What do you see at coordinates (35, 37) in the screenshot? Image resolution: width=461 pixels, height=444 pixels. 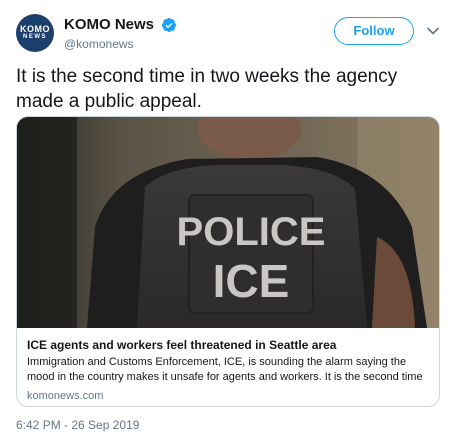 I see `avatar-logo-subtext: NEWS` at bounding box center [35, 37].